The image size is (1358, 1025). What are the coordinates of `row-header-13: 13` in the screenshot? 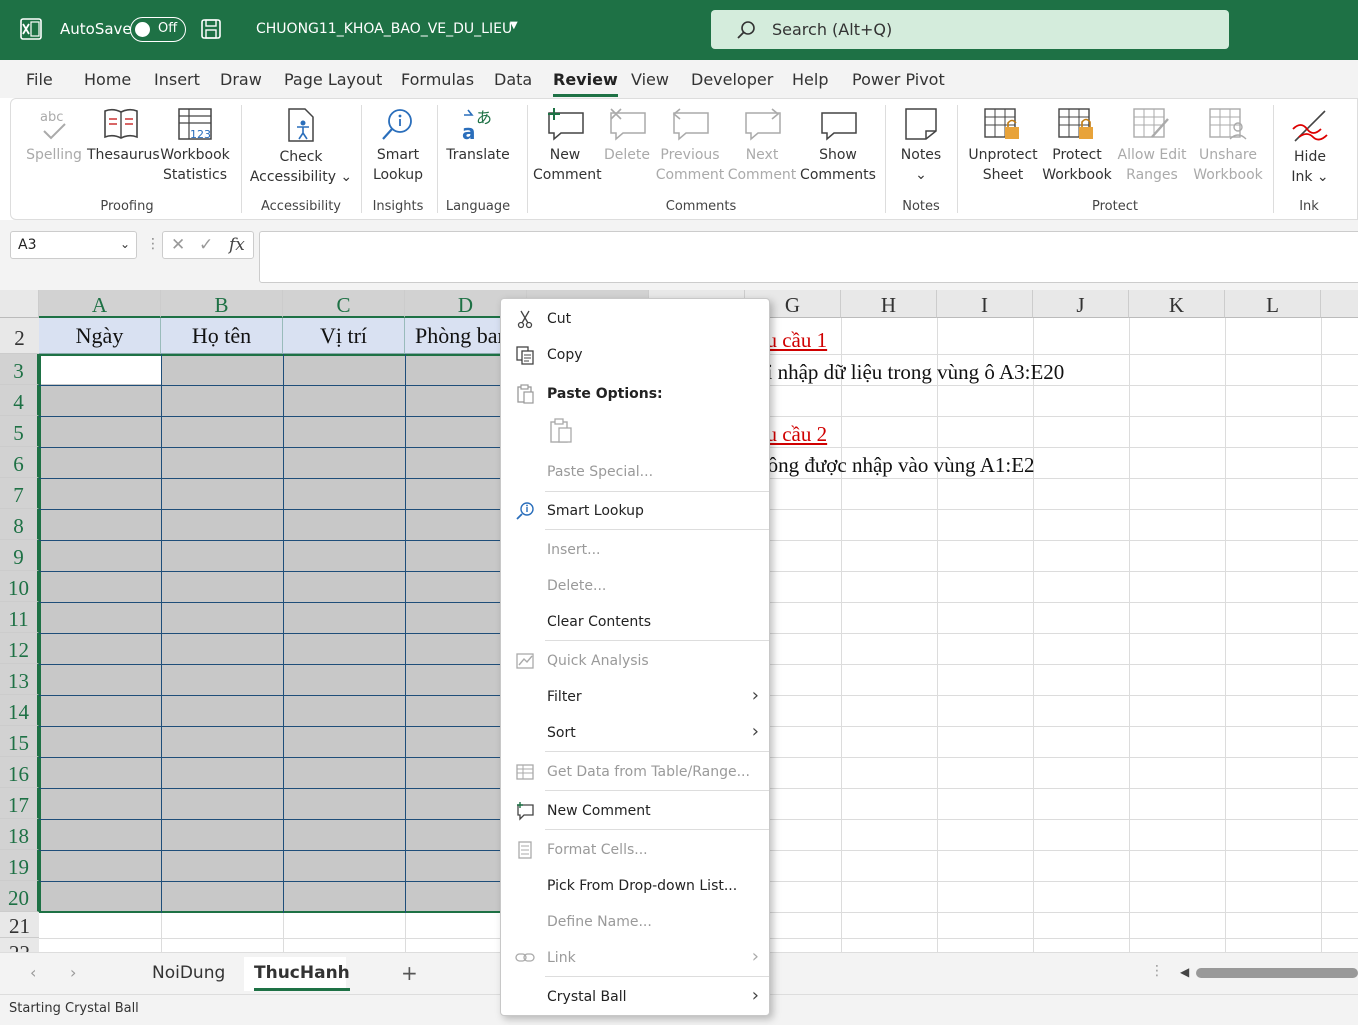 It's located at (19, 679).